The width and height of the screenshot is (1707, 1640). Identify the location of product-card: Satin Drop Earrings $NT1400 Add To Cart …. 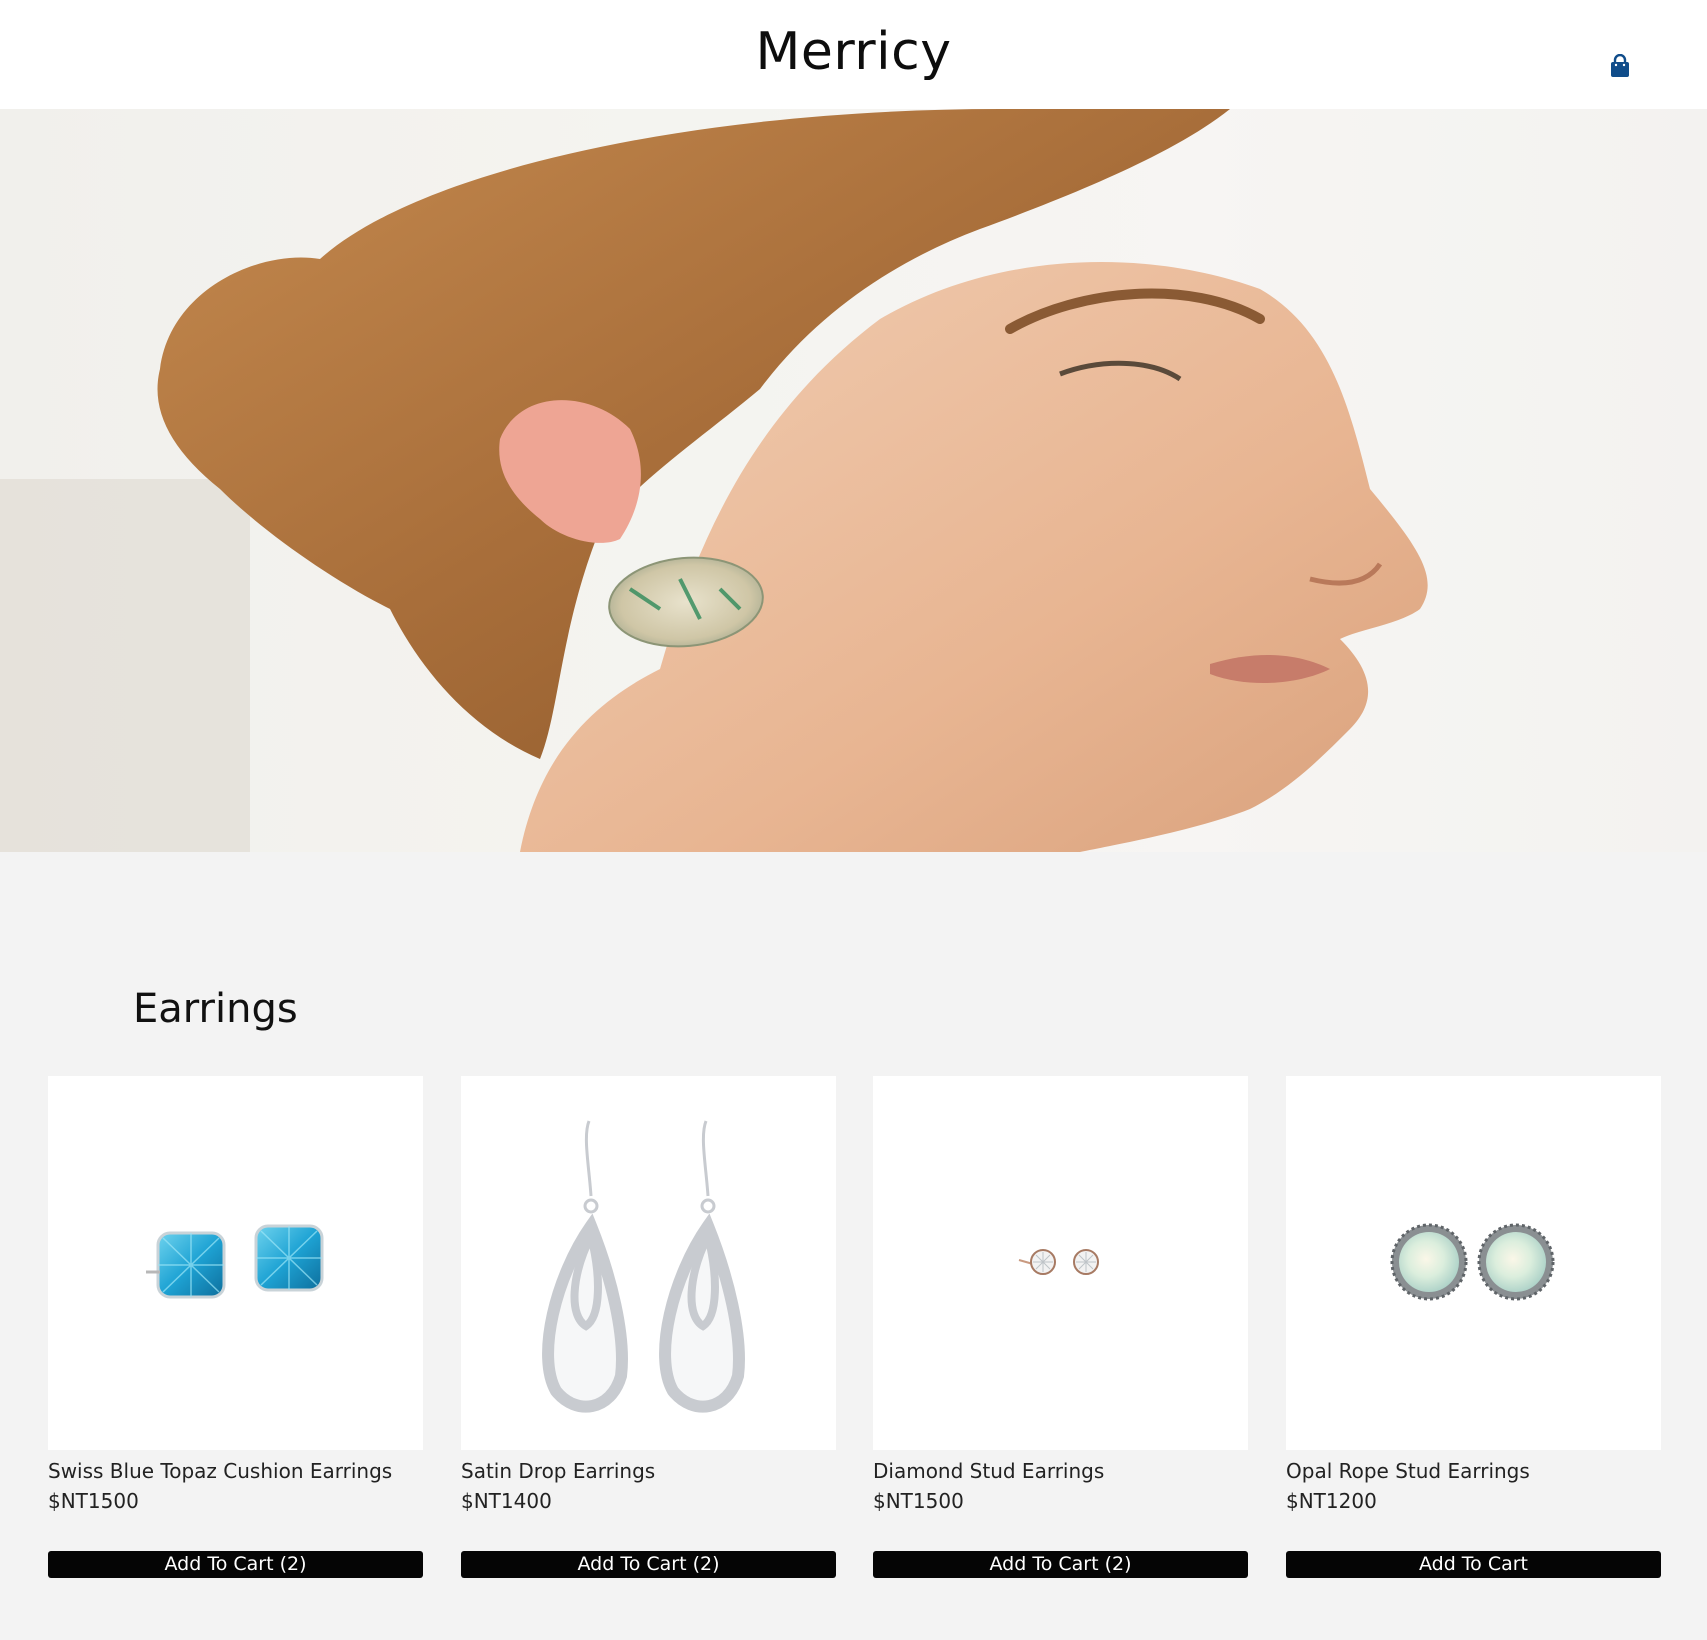
(648, 1327).